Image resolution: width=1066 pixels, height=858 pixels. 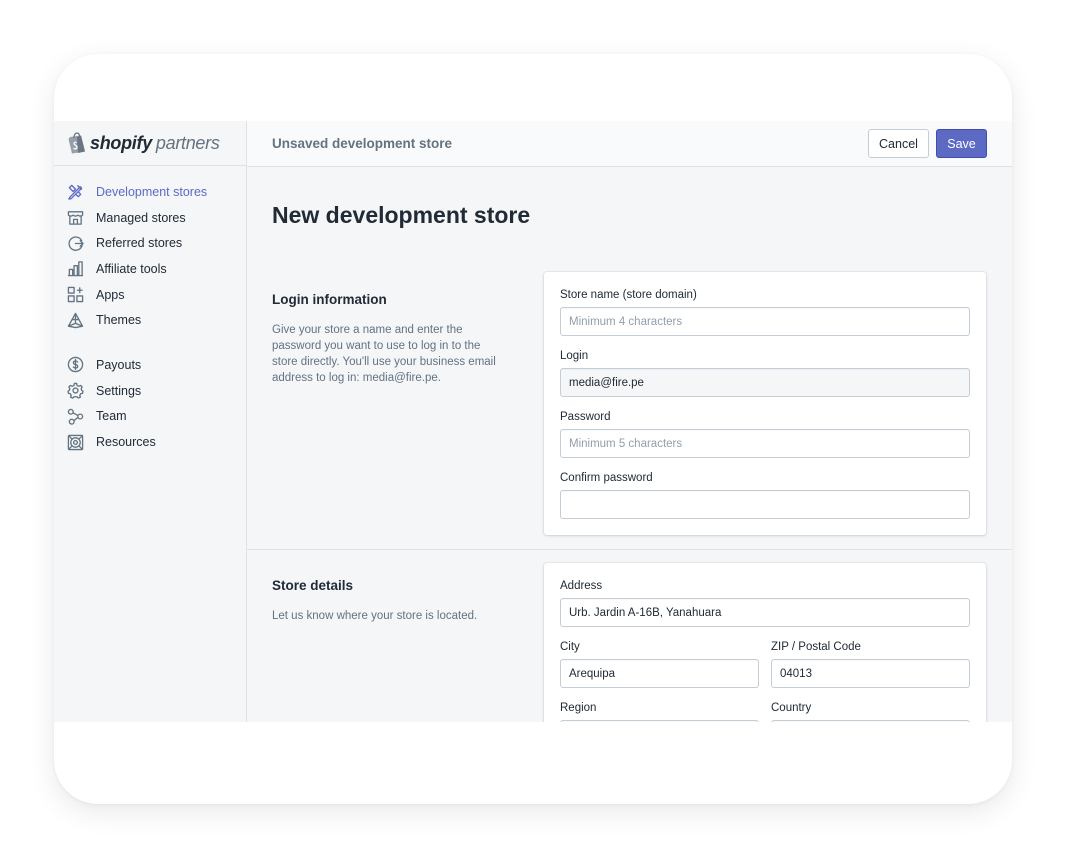 I want to click on logo: shopify partners, so click(x=150, y=143).